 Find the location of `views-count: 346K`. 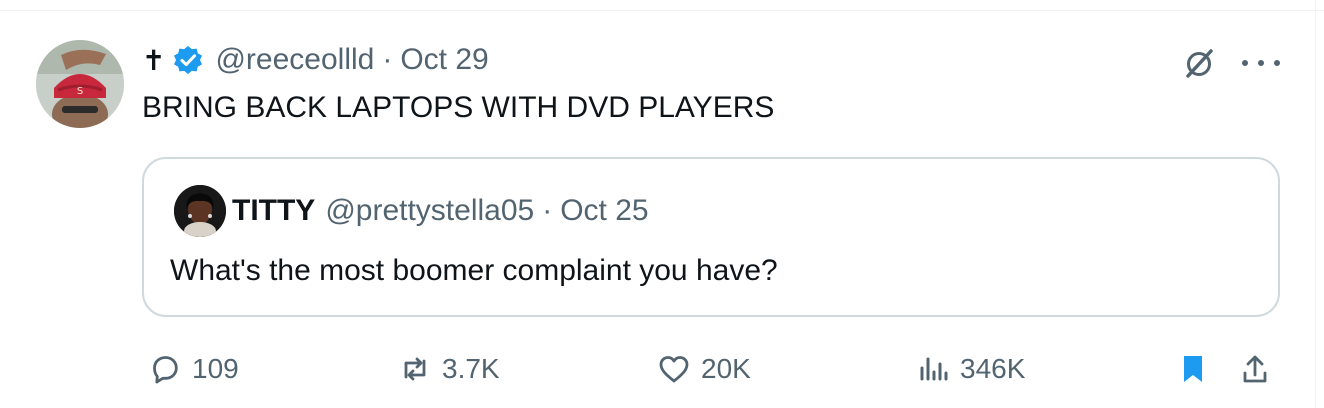

views-count: 346K is located at coordinates (993, 368).